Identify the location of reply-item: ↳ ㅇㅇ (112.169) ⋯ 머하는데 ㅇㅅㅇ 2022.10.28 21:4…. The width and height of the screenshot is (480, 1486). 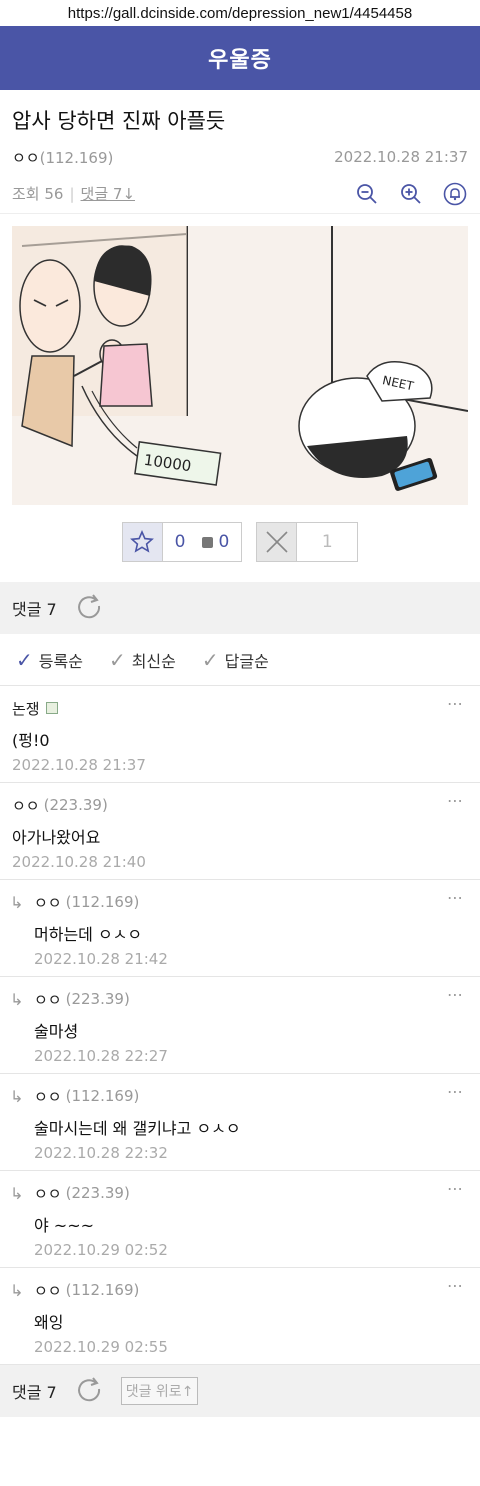
(240, 928).